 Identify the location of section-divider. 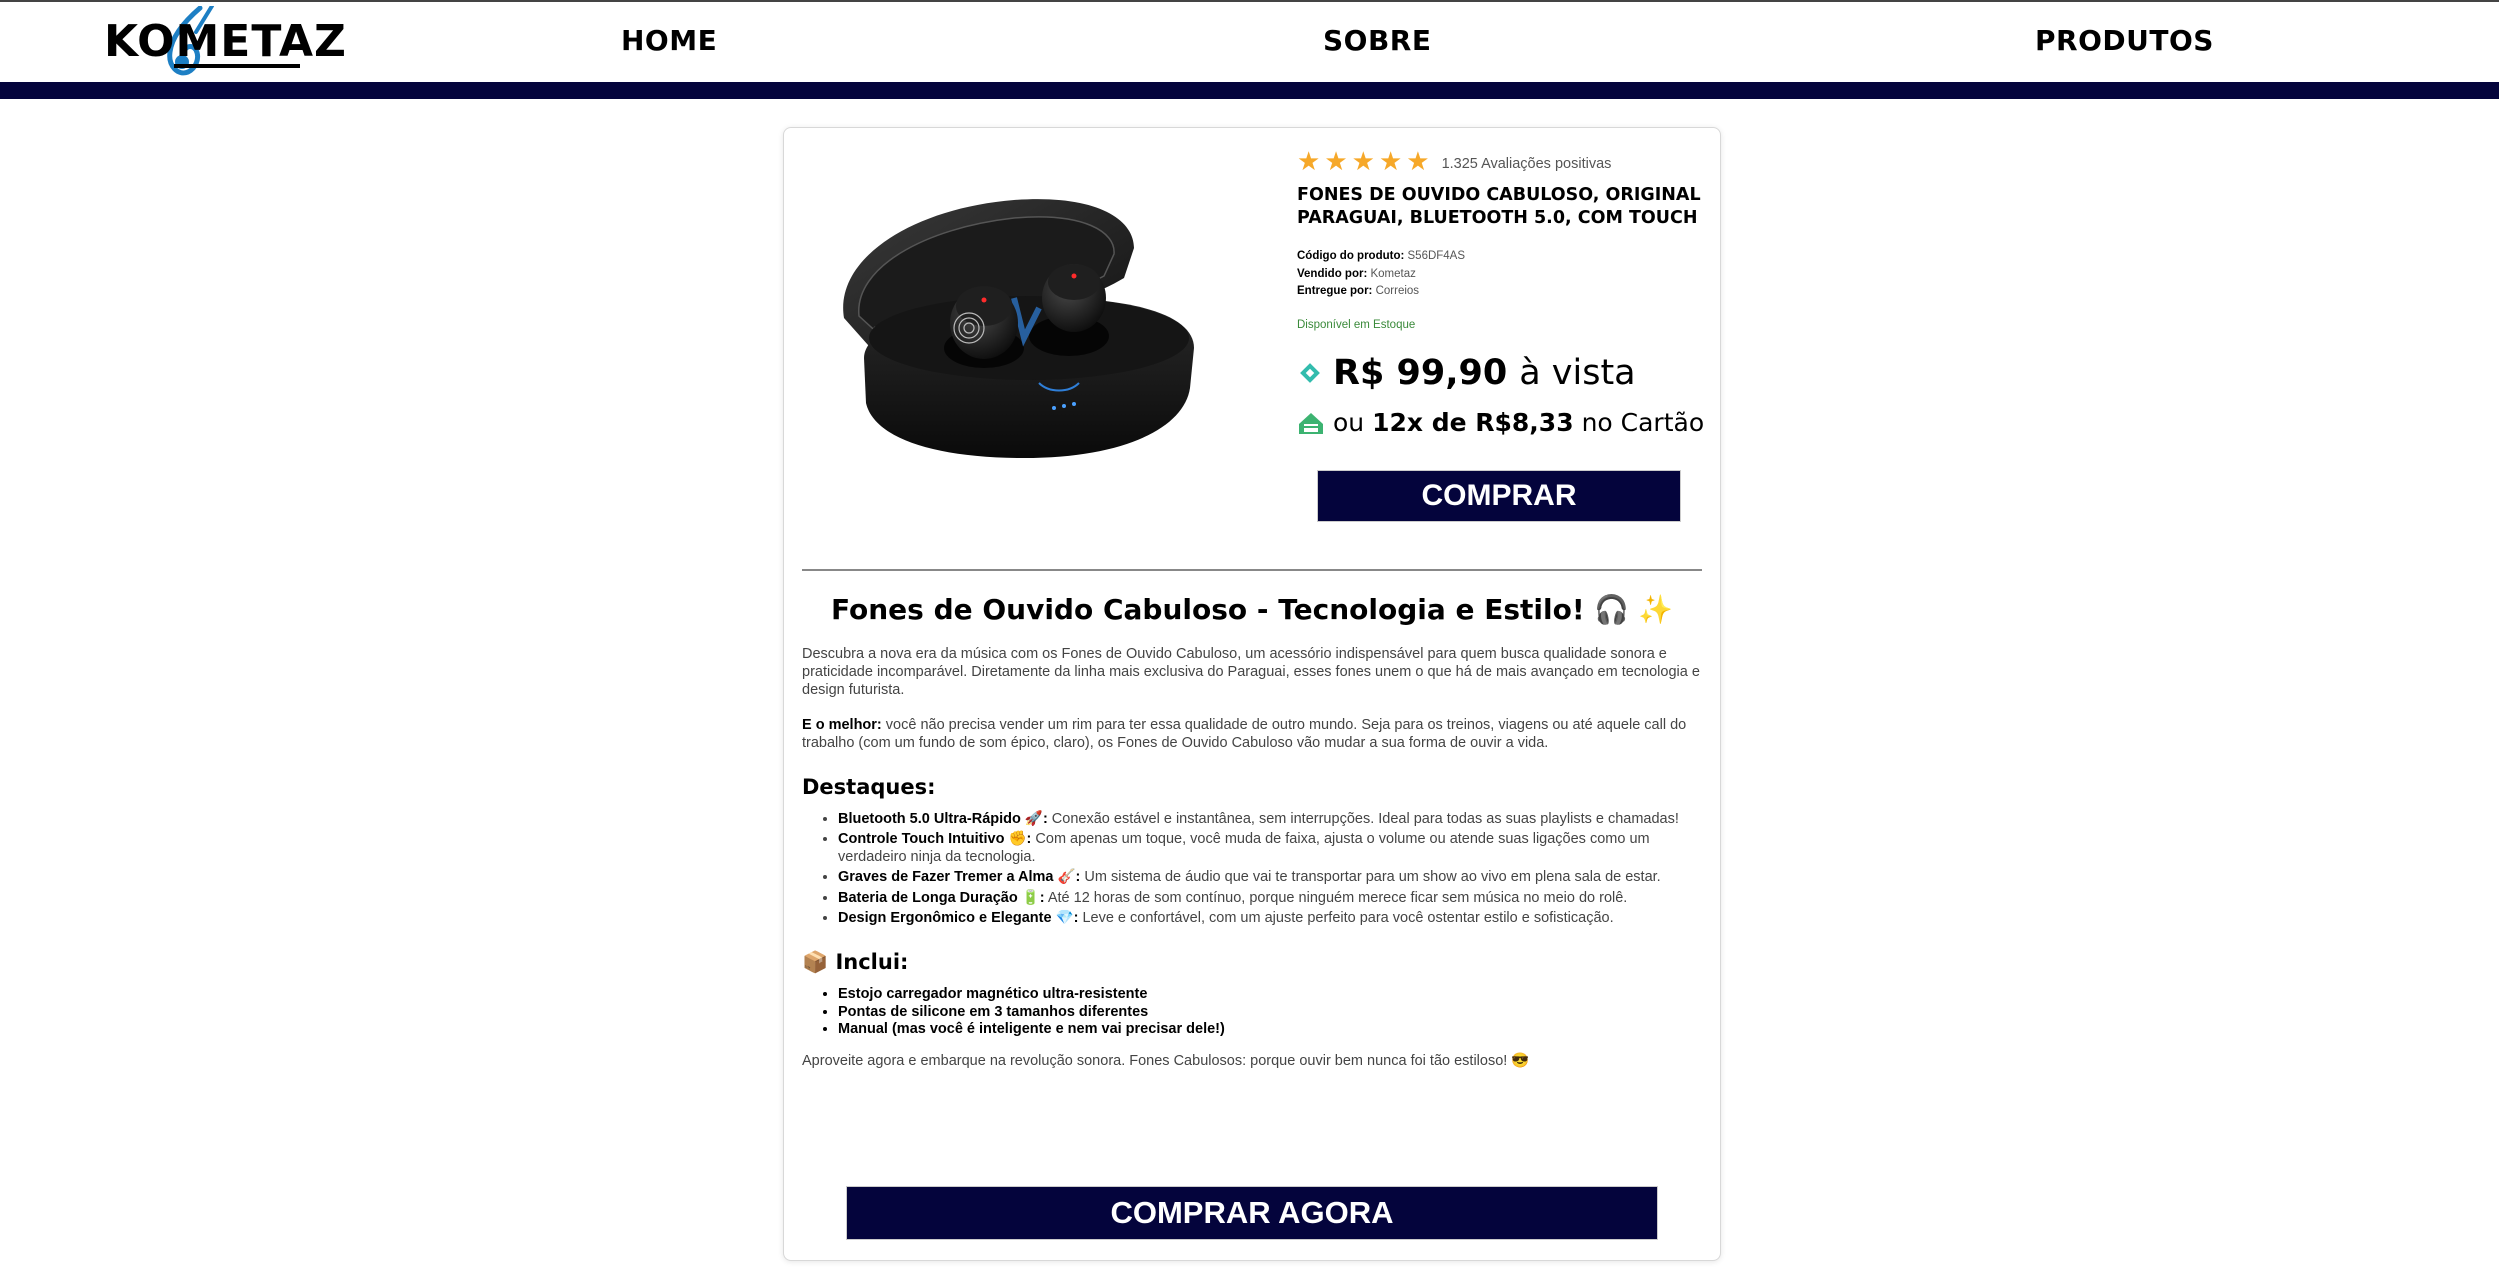
(1252, 570).